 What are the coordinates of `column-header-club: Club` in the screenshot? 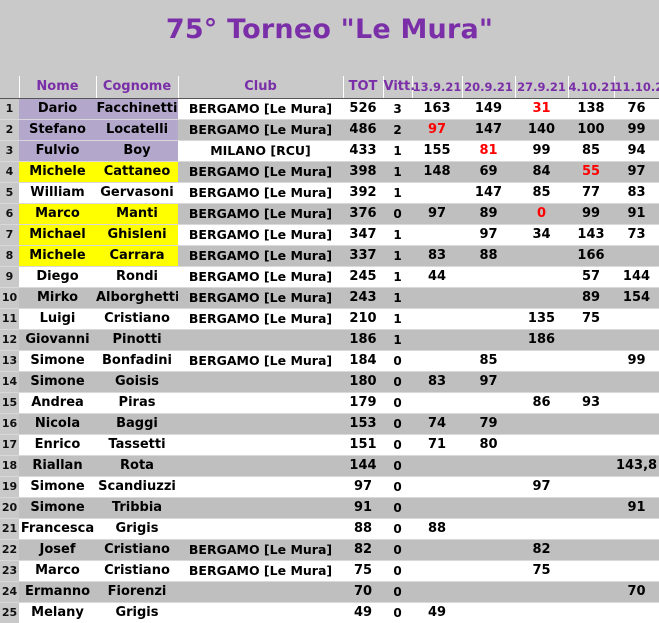 It's located at (261, 87).